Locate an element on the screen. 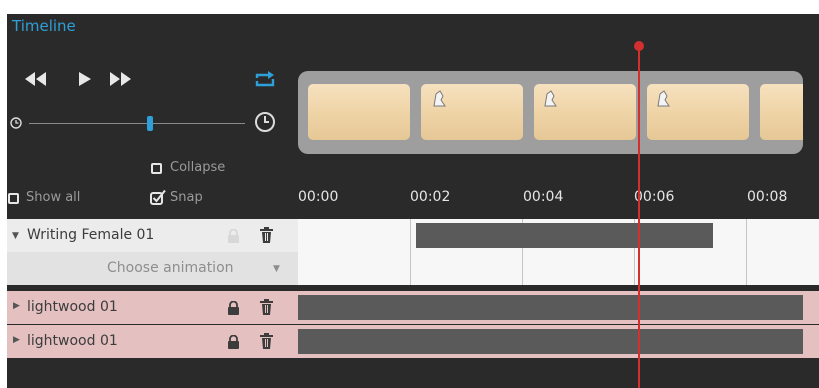 The image size is (819, 388). clock-large-icon is located at coordinates (265, 124).